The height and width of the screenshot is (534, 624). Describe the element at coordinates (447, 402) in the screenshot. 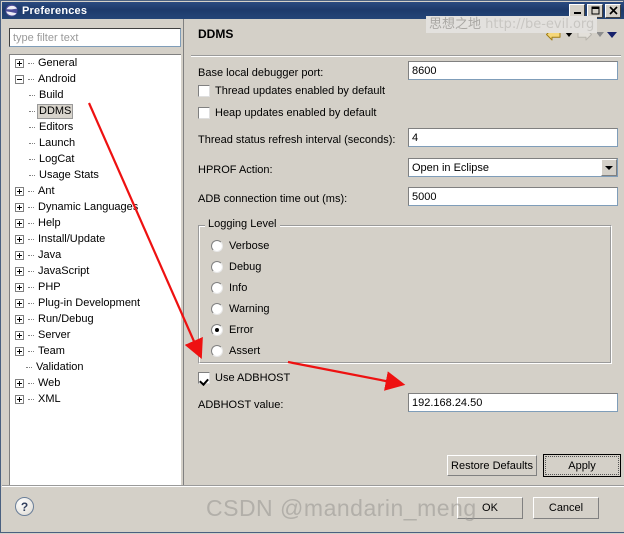

I see `adbhost-value: 192.168.24.50` at that location.